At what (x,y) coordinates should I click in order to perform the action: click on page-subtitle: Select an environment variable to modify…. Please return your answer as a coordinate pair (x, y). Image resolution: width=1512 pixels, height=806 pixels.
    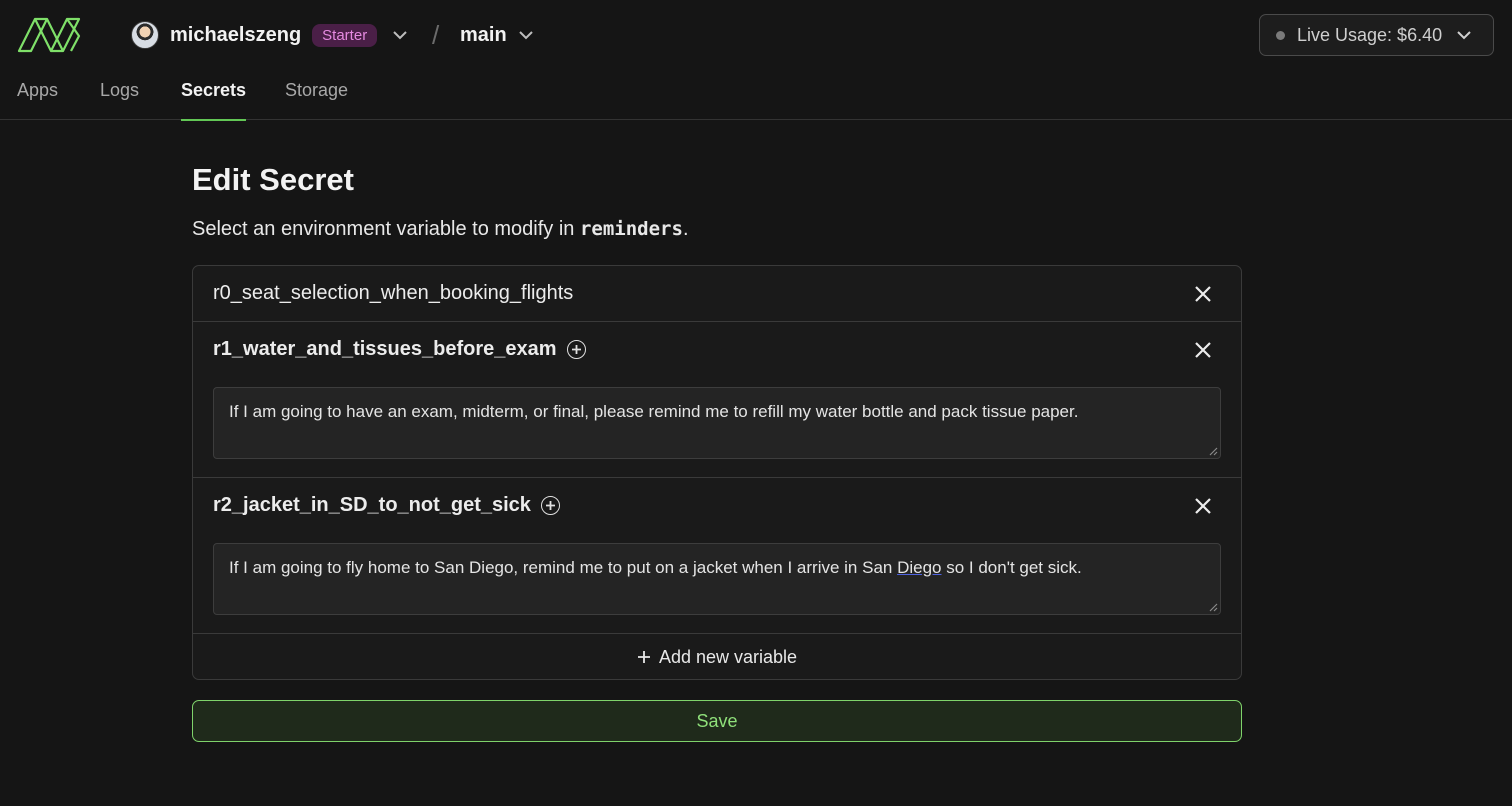
    Looking at the image, I should click on (440, 229).